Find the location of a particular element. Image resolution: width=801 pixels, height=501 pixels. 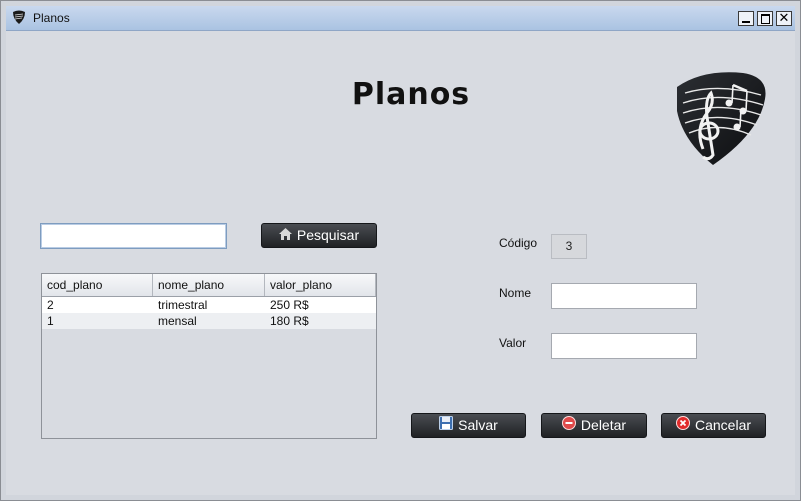

floppy-disk-icon is located at coordinates (446, 425).